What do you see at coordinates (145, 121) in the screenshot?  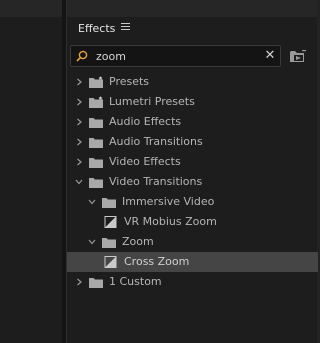 I see `tree-item-label: Audio Effects` at bounding box center [145, 121].